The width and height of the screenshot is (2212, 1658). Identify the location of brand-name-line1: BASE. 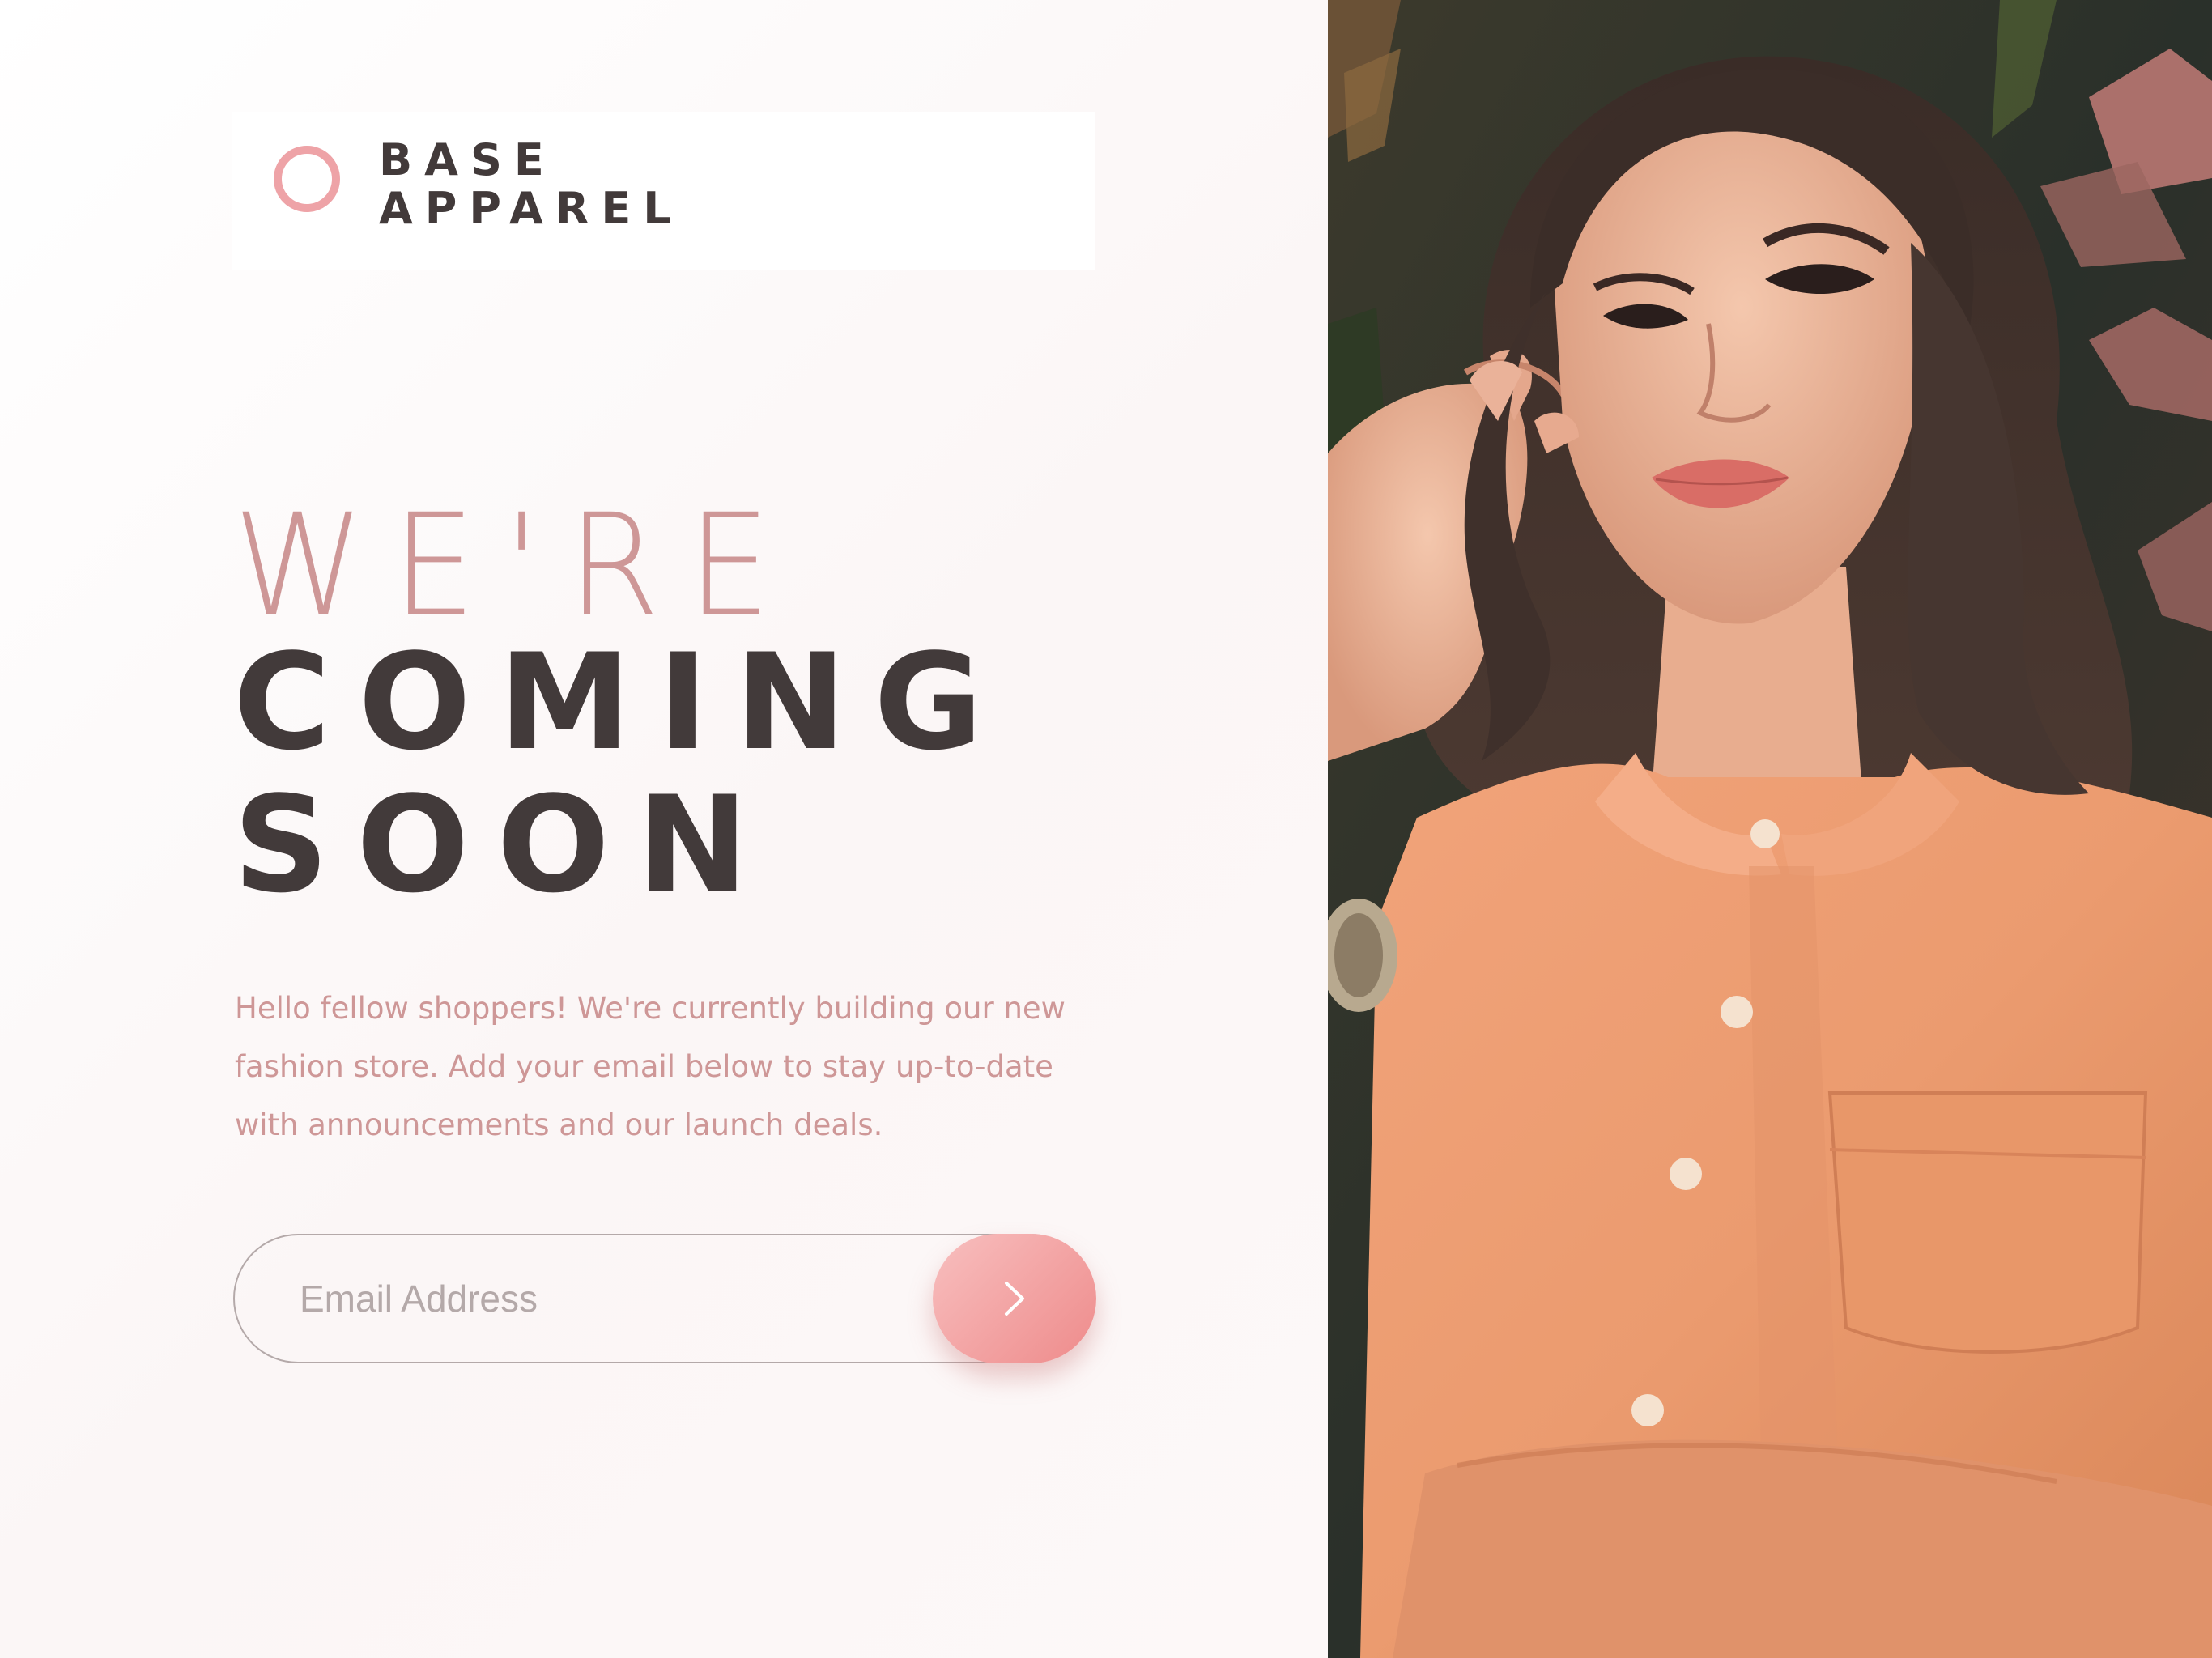
(468, 159).